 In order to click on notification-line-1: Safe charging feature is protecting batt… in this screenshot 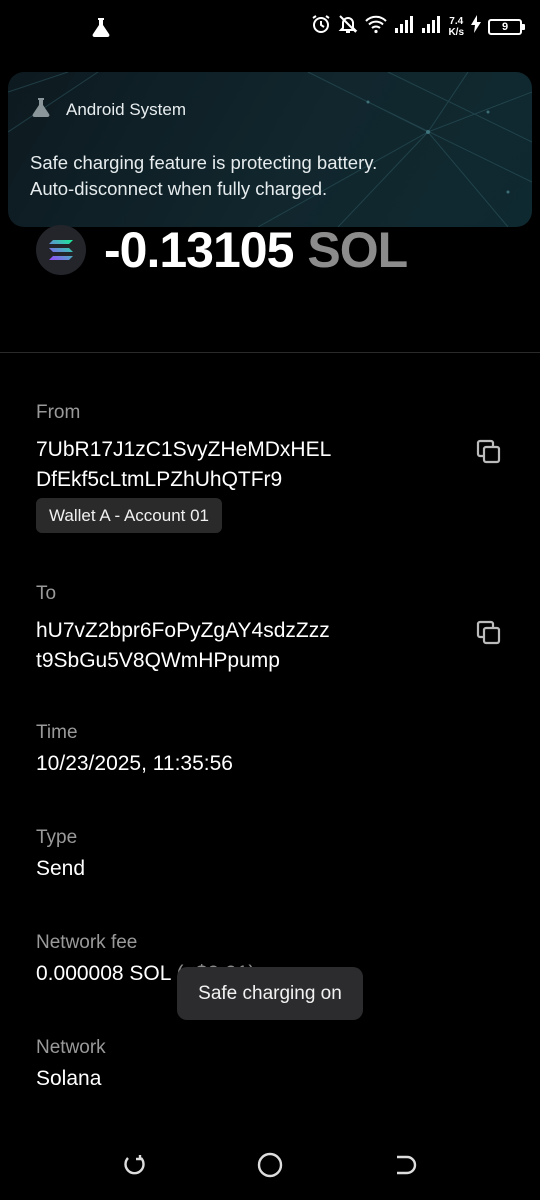, I will do `click(204, 162)`.